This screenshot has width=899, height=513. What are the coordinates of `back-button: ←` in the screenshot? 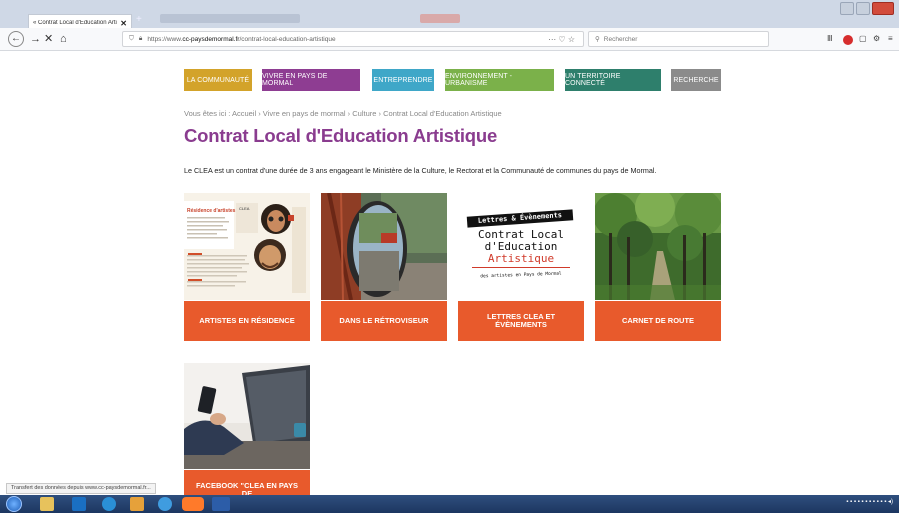 It's located at (16, 39).